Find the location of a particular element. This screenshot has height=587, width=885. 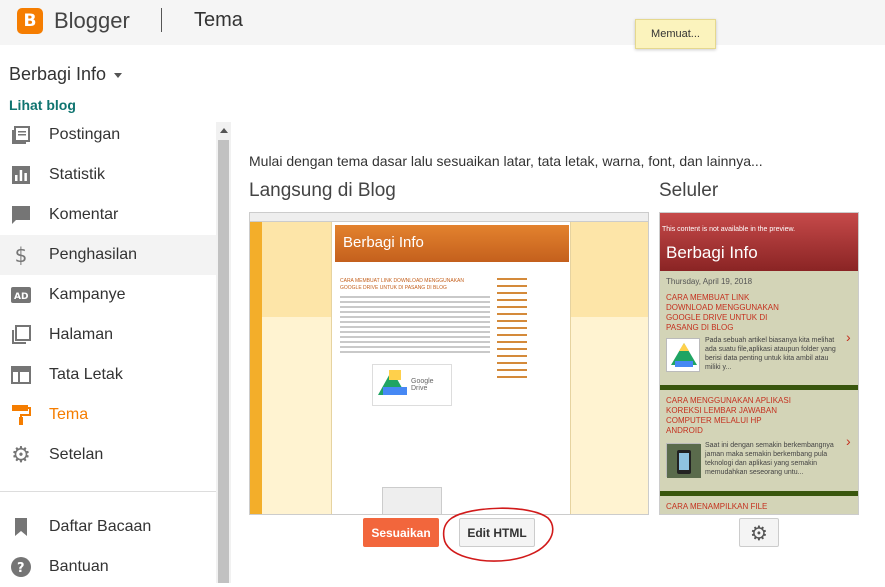

mobile-heading: Seluler is located at coordinates (689, 190).